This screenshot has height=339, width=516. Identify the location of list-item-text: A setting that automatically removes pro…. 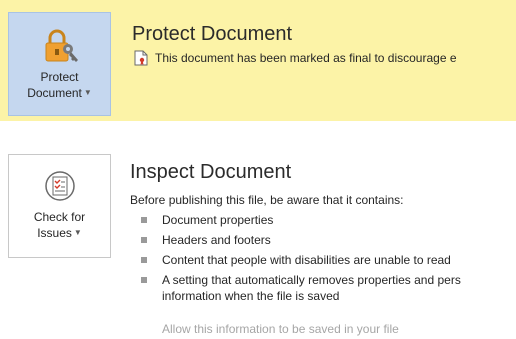
(311, 280).